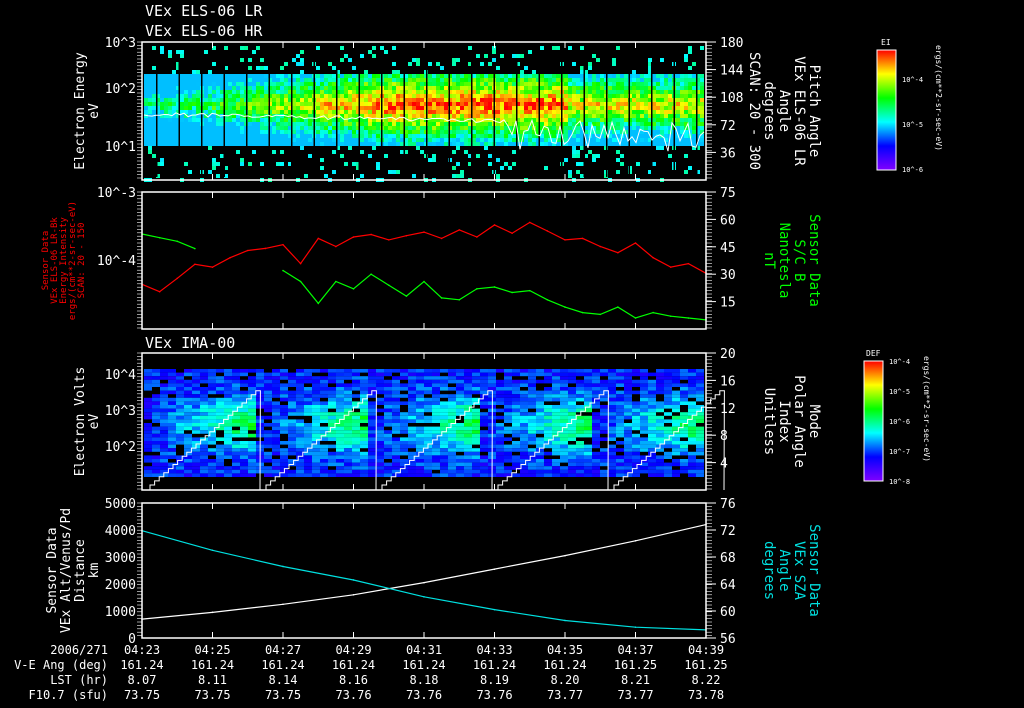 This screenshot has width=1024, height=708. What do you see at coordinates (424, 114) in the screenshot?
I see `els-spectrogram` at bounding box center [424, 114].